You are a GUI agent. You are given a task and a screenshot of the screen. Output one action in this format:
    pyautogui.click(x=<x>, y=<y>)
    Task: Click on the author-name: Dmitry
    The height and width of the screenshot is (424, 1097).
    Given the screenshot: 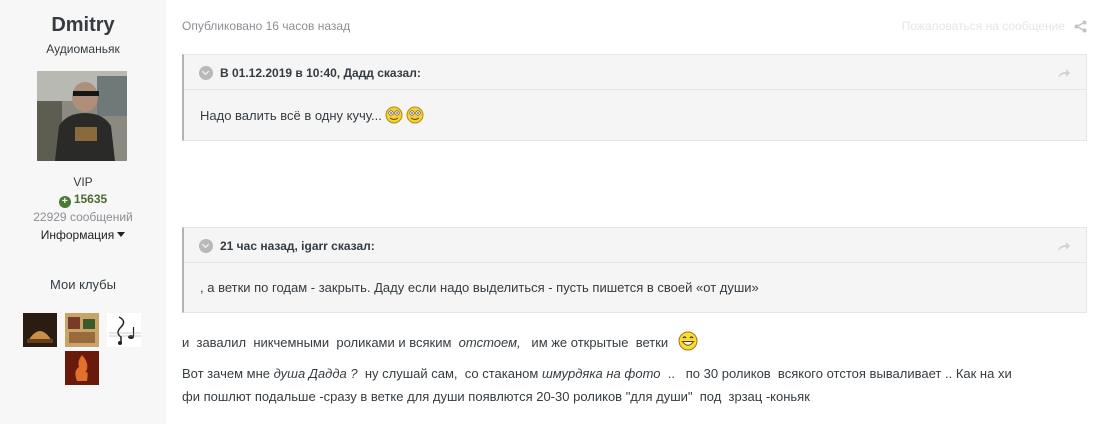 What is the action you would take?
    pyautogui.click(x=83, y=25)
    